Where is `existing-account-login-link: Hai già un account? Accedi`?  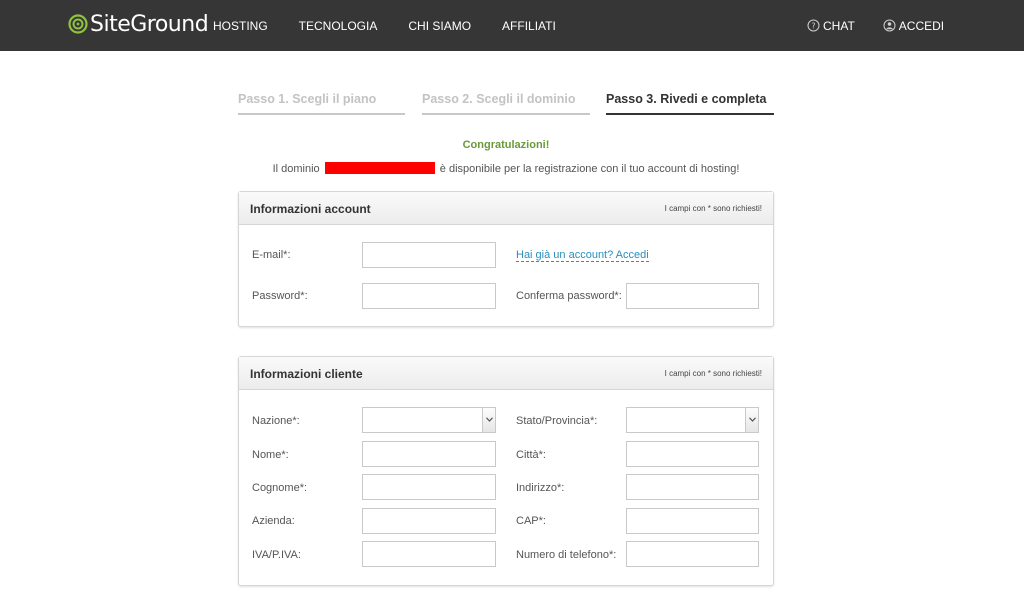
existing-account-login-link: Hai già un account? Accedi is located at coordinates (582, 255).